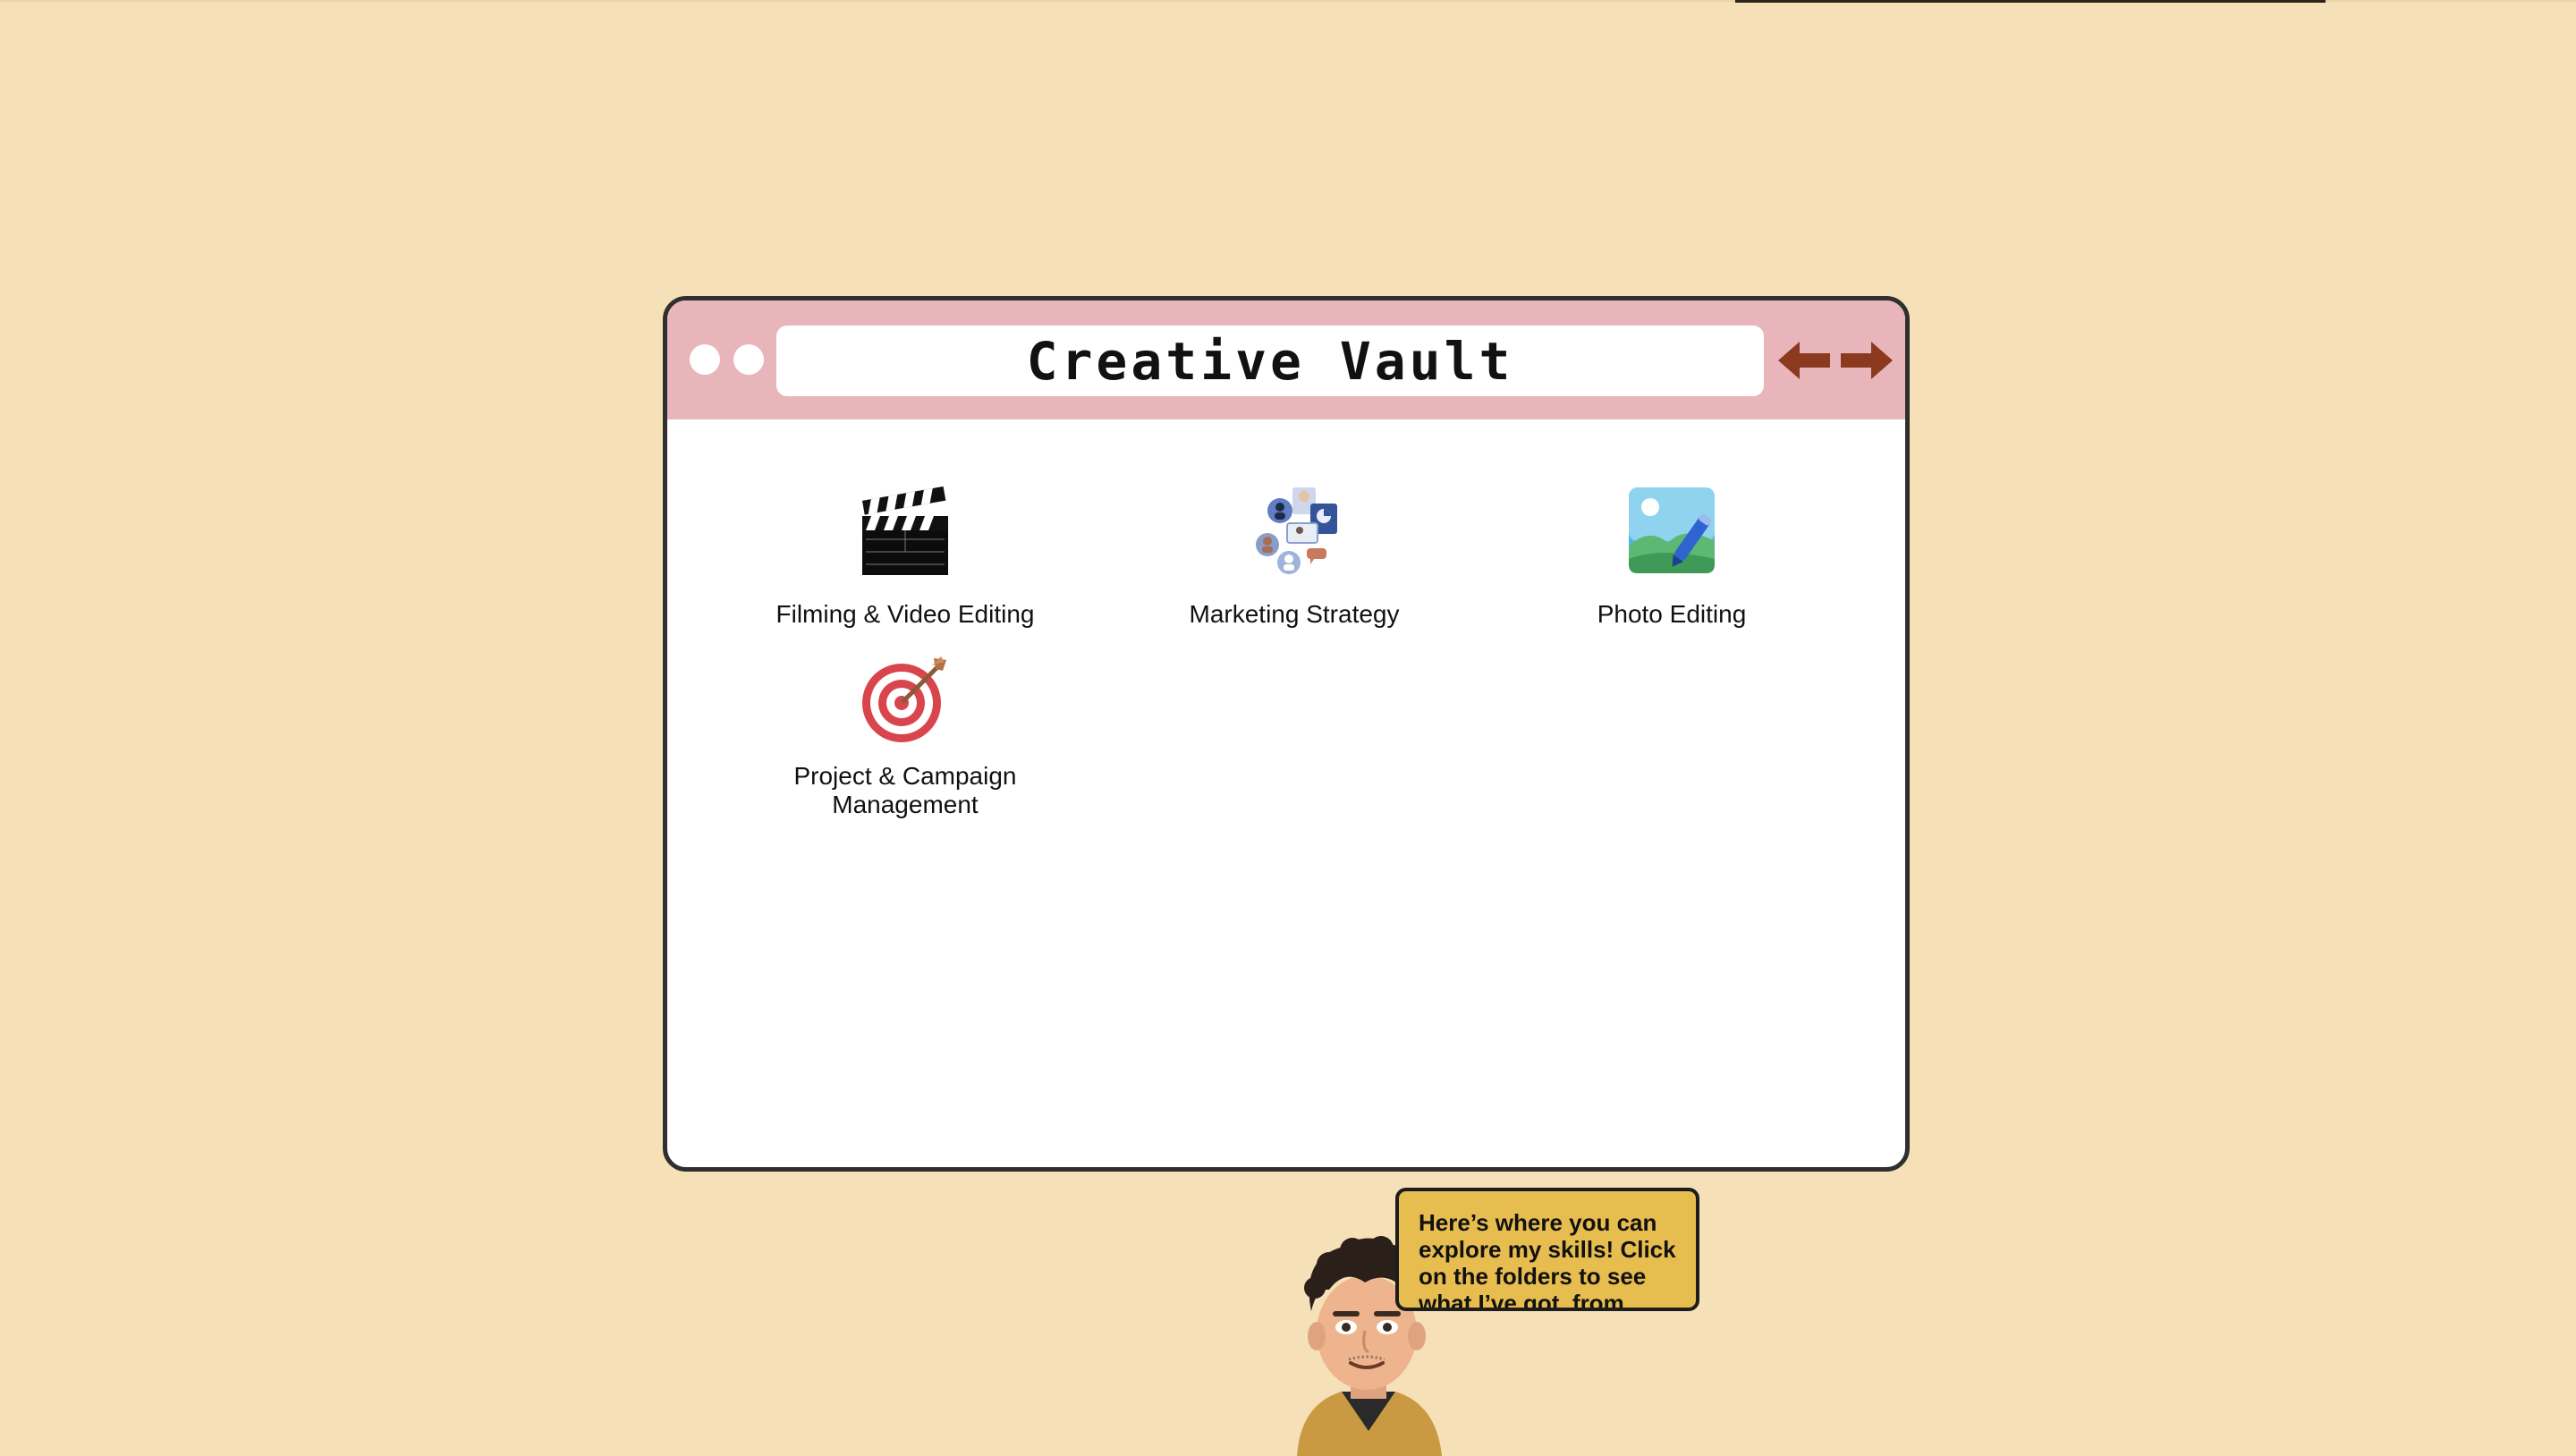  I want to click on forward-button, so click(1866, 360).